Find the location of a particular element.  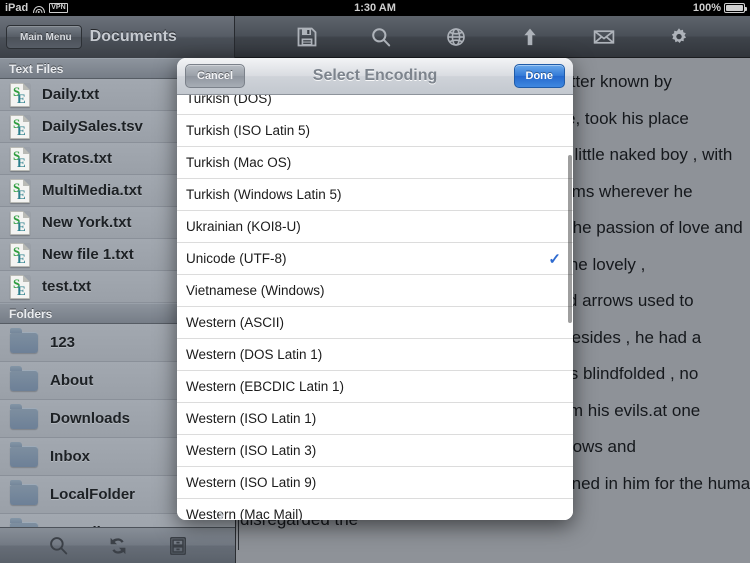

encoding-label: Unicode (UTF-8) is located at coordinates (236, 258).